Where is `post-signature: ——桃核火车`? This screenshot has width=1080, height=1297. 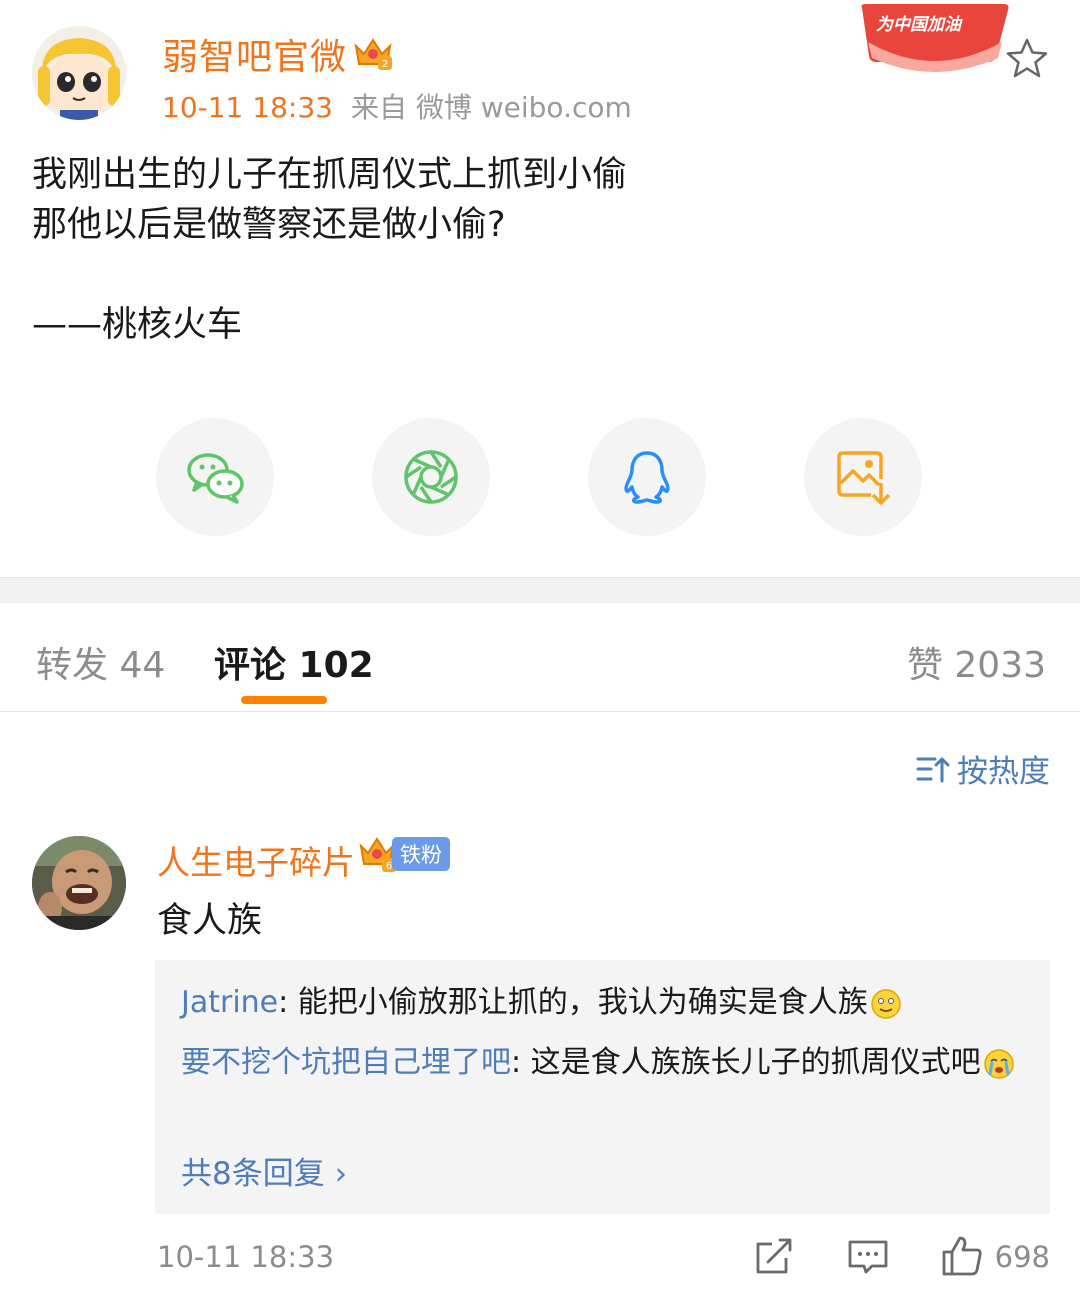
post-signature: ——桃核火车 is located at coordinates (137, 325).